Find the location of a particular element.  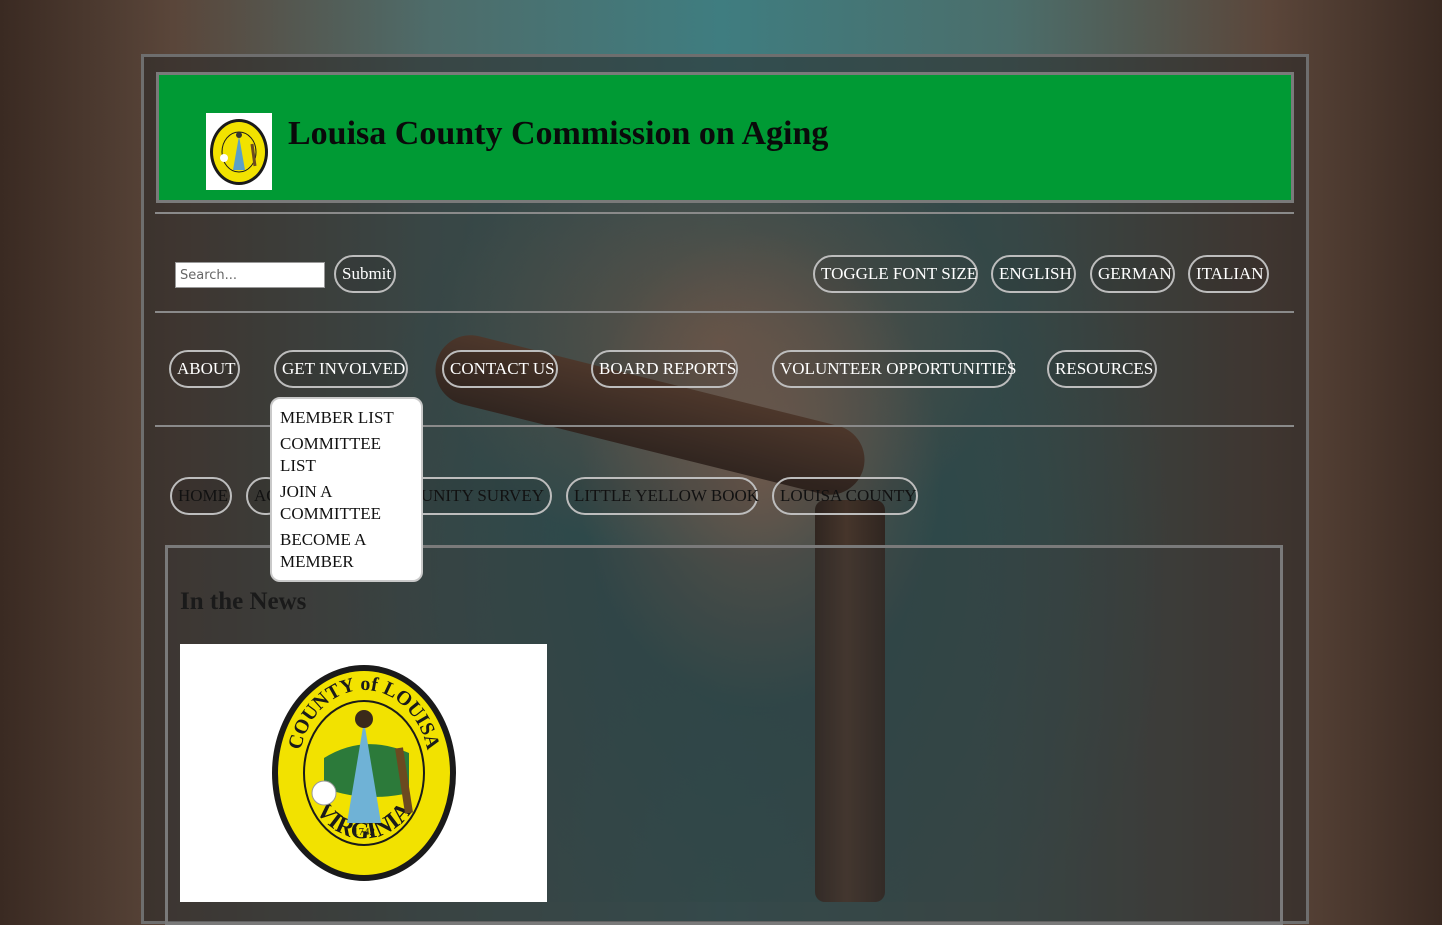

search-input is located at coordinates (250, 275).